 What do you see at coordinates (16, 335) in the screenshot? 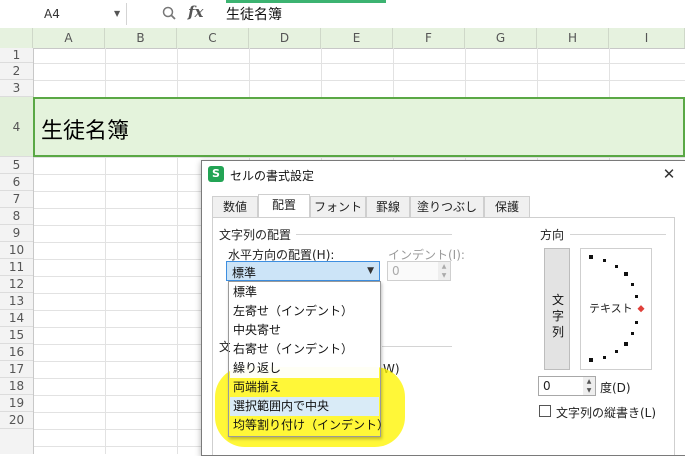
I see `row-header-15: 15` at bounding box center [16, 335].